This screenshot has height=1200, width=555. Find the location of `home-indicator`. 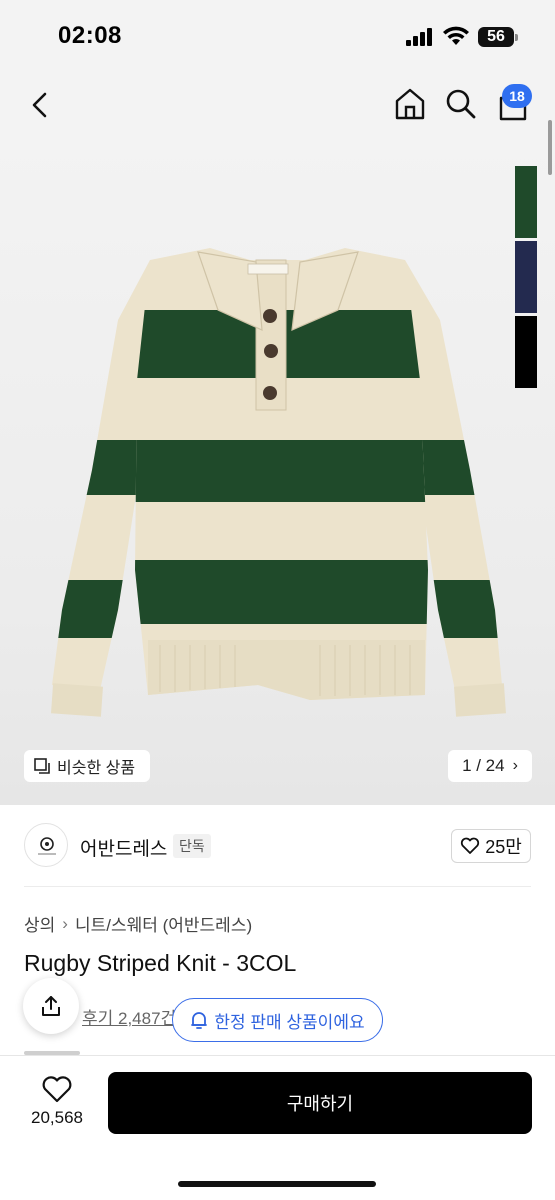

home-indicator is located at coordinates (277, 1184).